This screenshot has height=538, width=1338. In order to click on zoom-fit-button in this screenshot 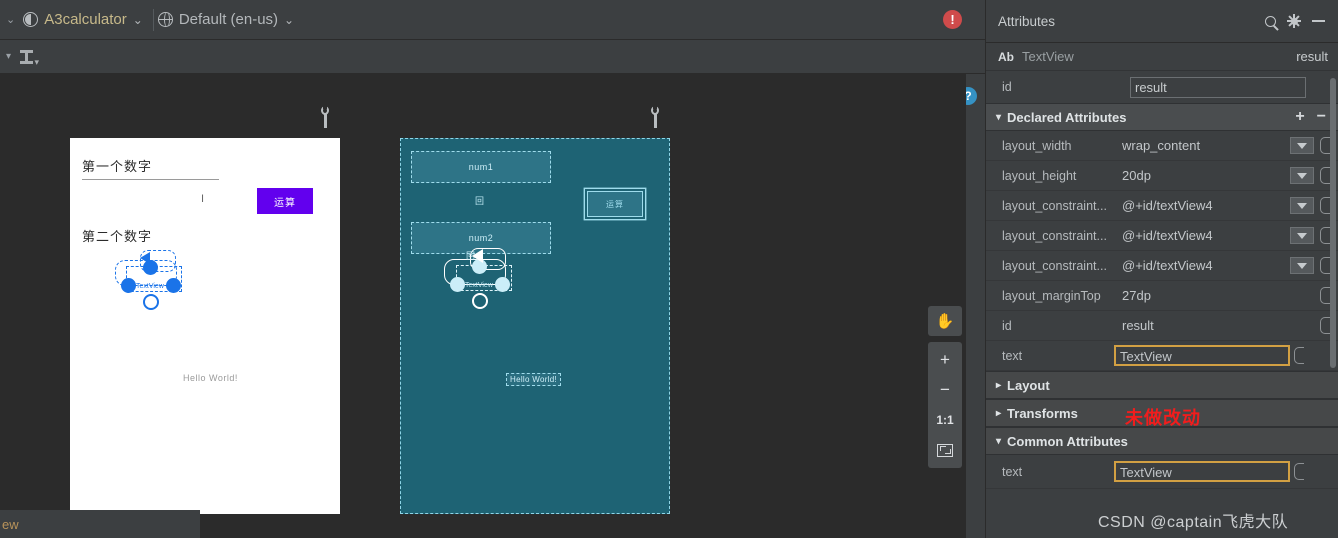, I will do `click(945, 450)`.